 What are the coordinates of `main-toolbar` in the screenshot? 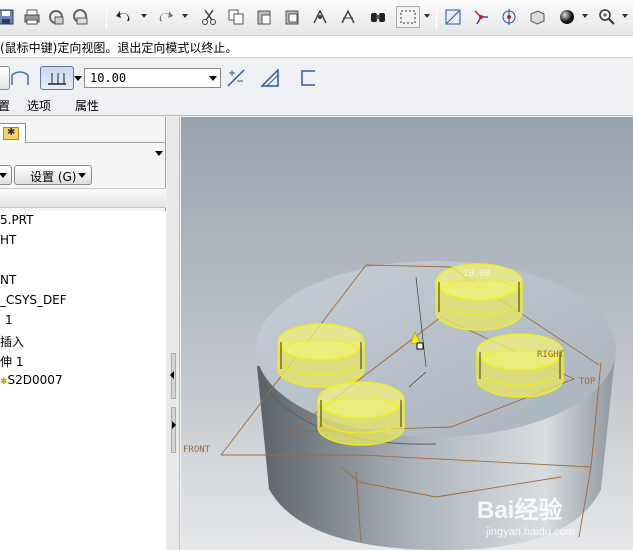 It's located at (316, 18).